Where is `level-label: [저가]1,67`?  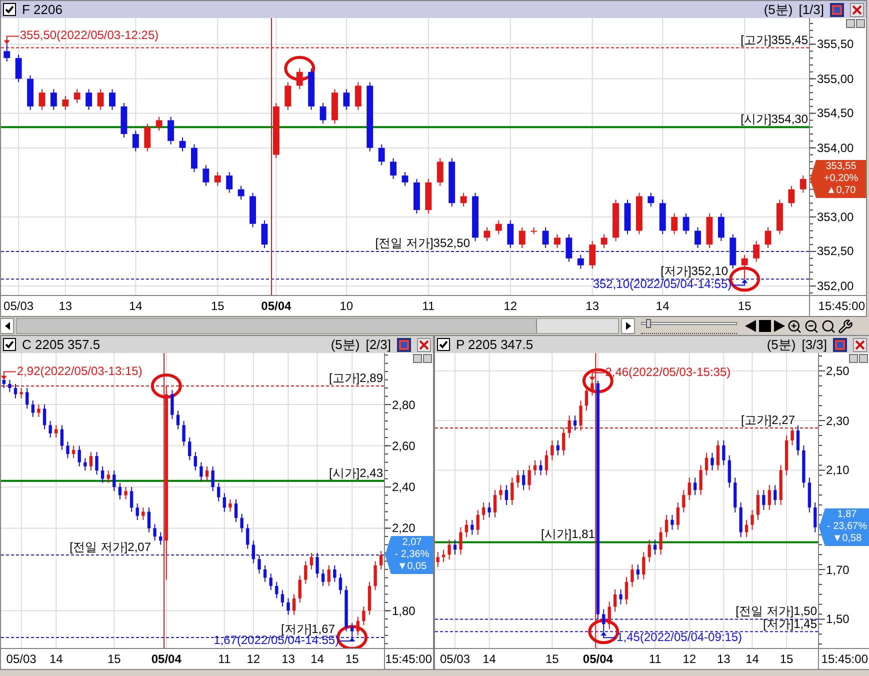
level-label: [저가]1,67 is located at coordinates (307, 629).